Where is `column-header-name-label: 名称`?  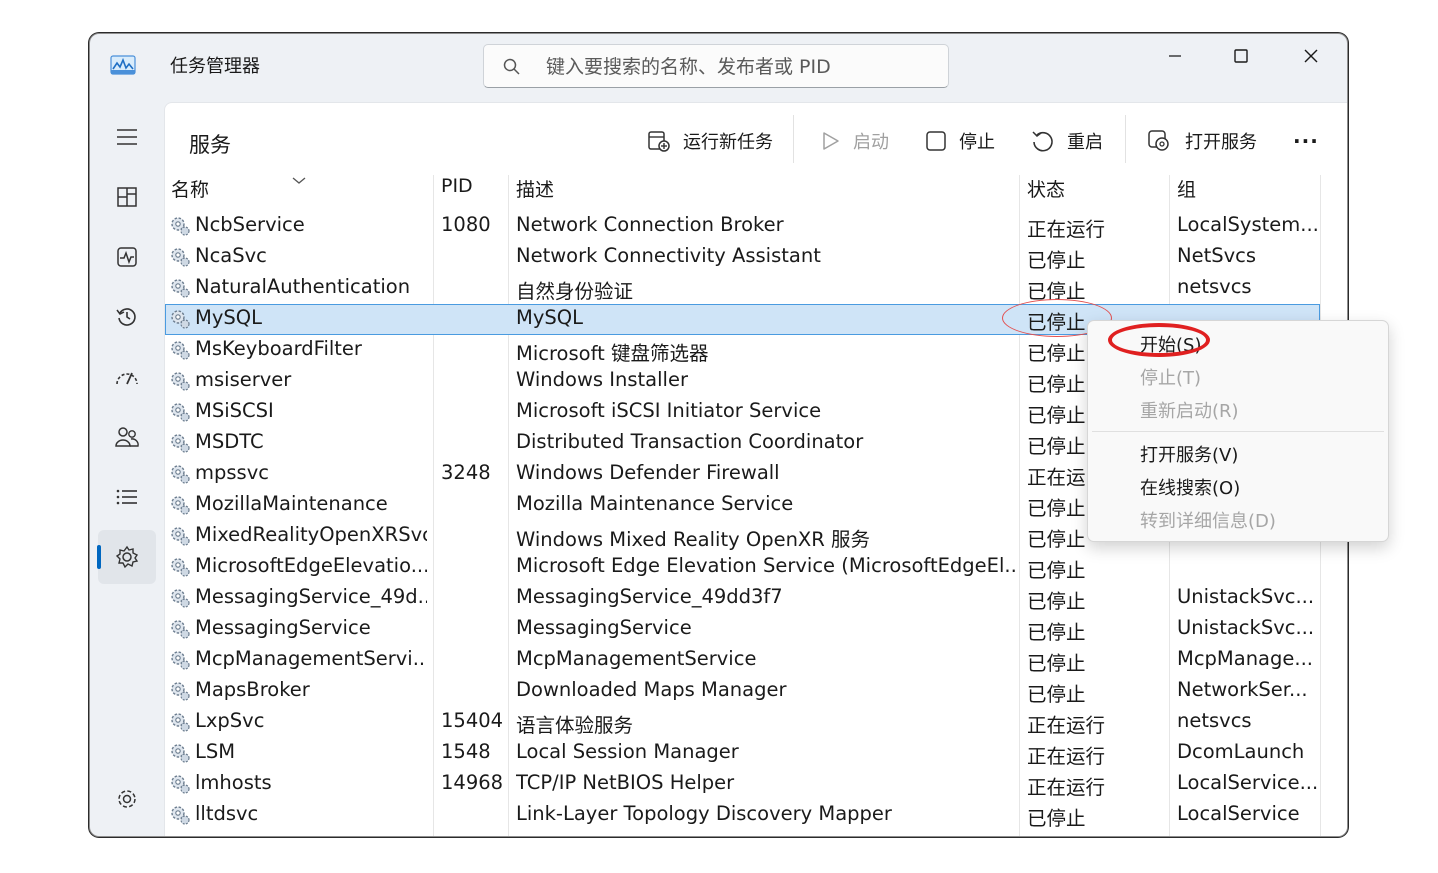
column-header-name-label: 名称 is located at coordinates (190, 190).